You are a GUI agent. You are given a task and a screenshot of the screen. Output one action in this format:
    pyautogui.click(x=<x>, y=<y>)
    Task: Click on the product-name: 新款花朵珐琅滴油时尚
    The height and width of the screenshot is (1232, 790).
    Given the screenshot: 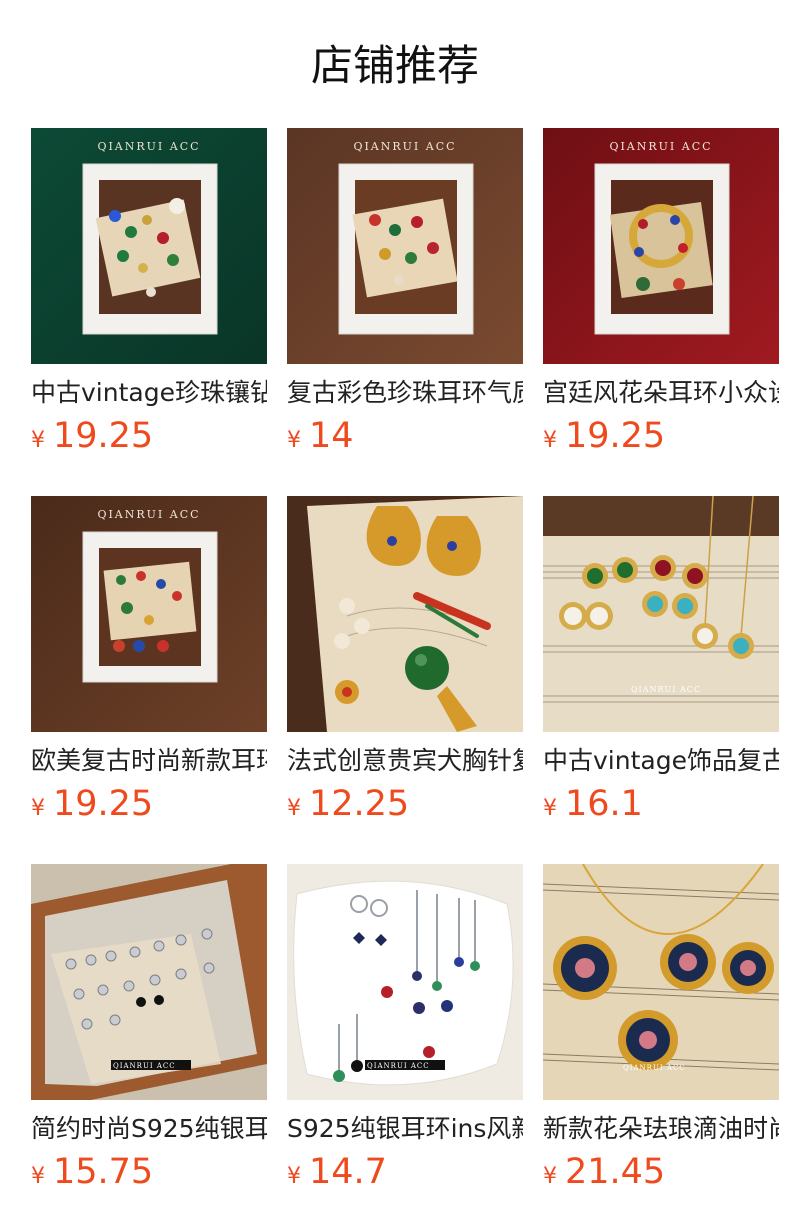 What is the action you would take?
    pyautogui.click(x=661, y=1129)
    